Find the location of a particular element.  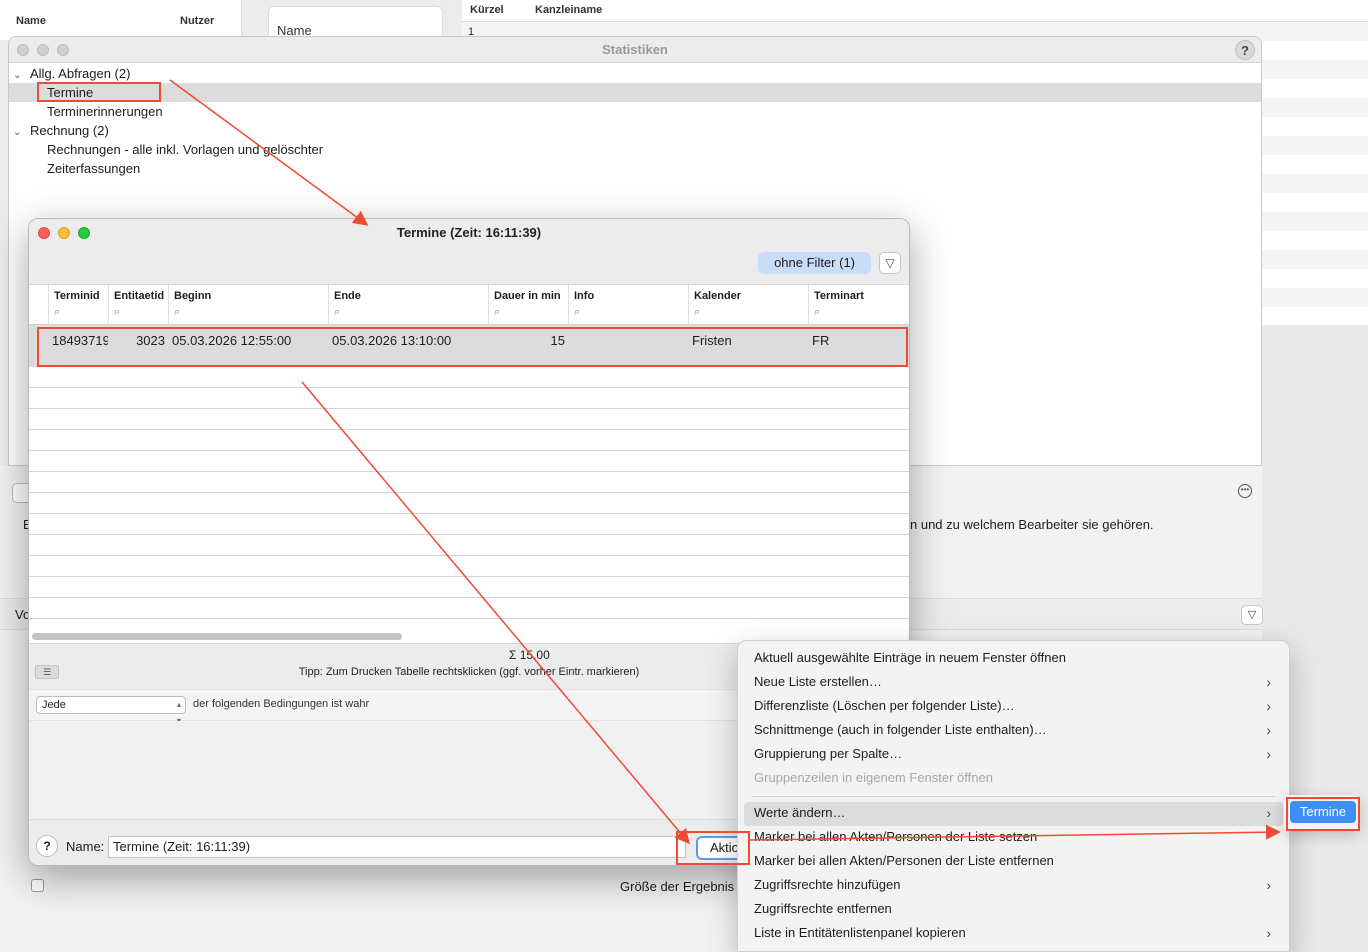

bg-right-header: Kürzel Kanzleiname is located at coordinates (915, 11).